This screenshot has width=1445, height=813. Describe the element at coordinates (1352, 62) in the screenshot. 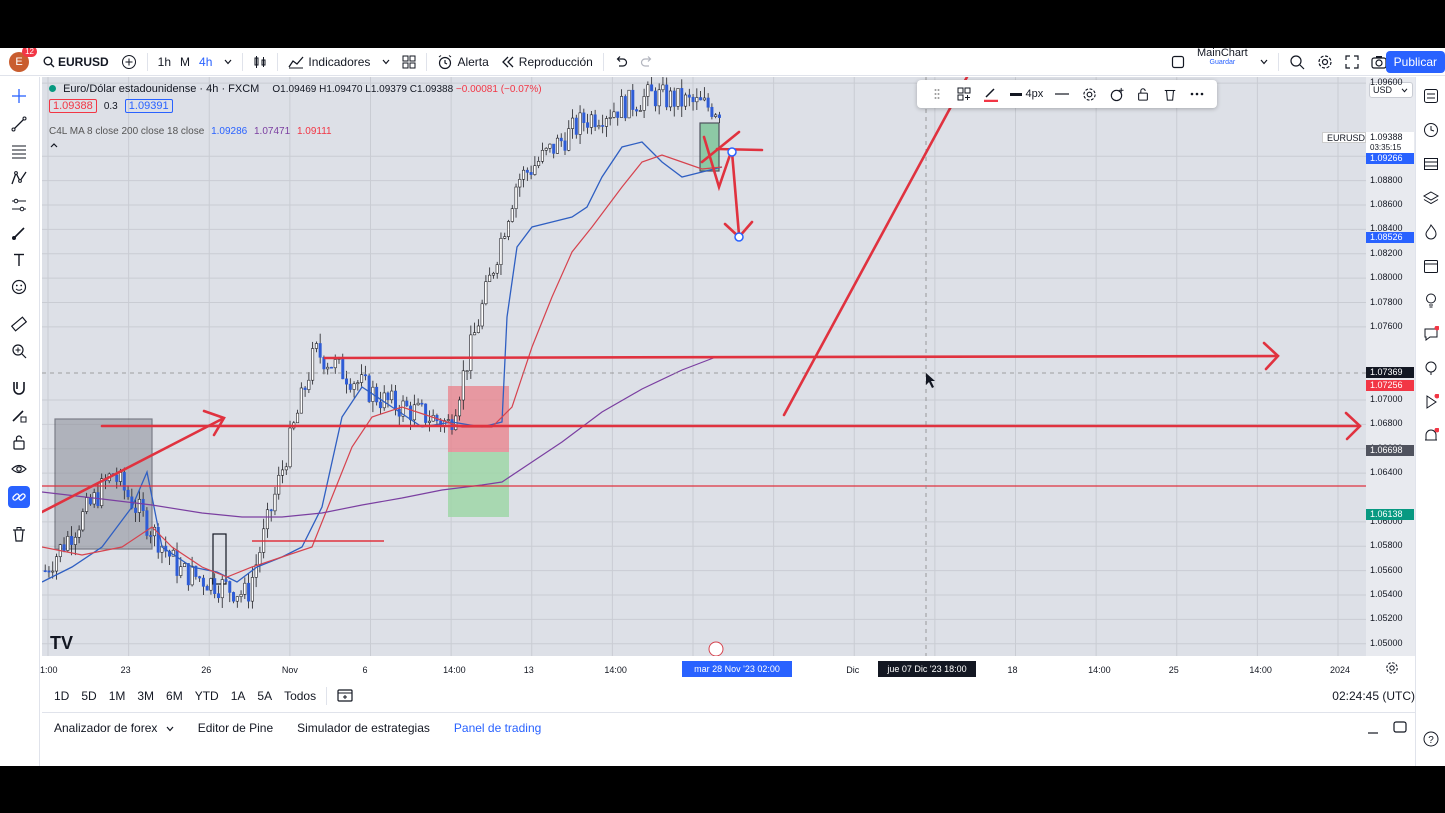

I see `fullscreen-button` at that location.